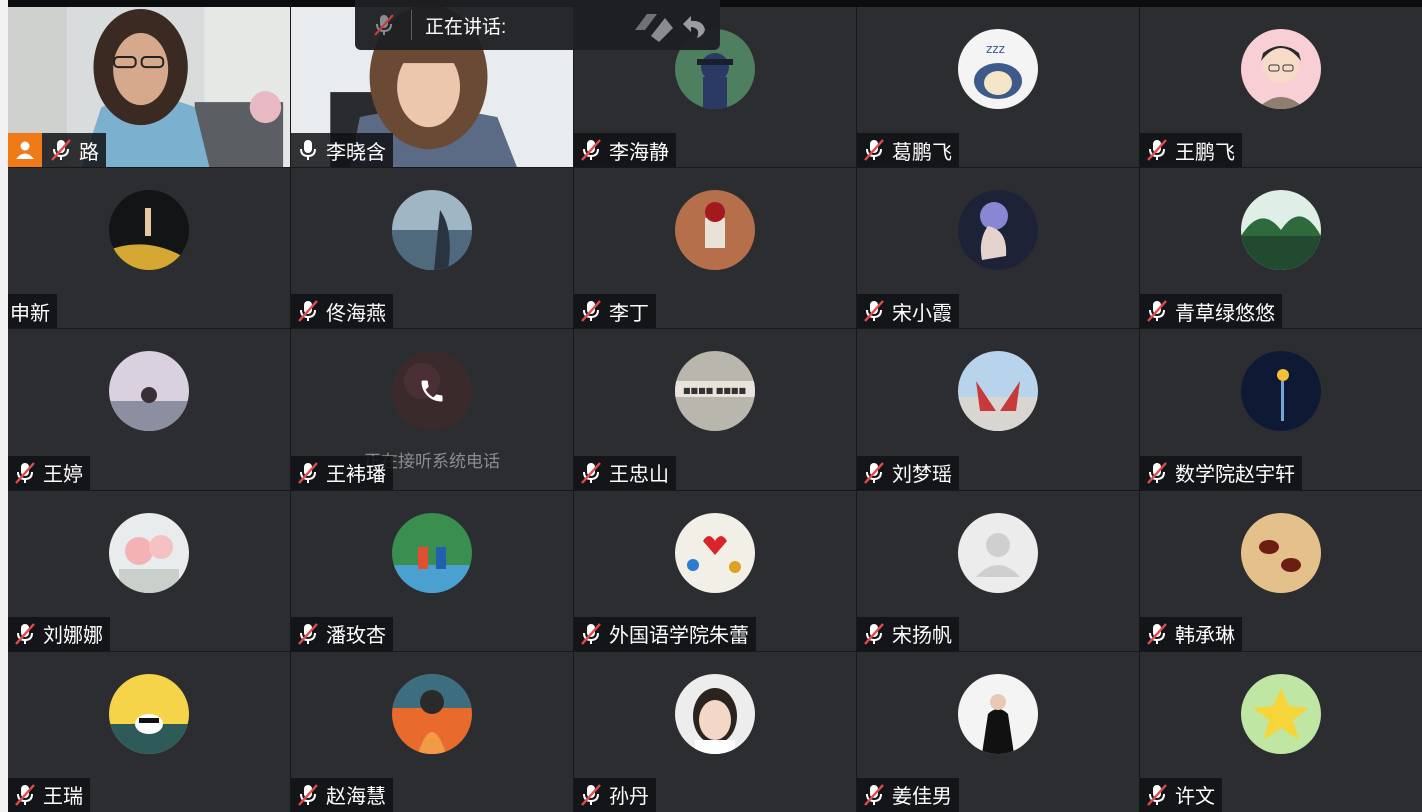  What do you see at coordinates (998, 731) in the screenshot?
I see `participant-tile: 姜佳男` at bounding box center [998, 731].